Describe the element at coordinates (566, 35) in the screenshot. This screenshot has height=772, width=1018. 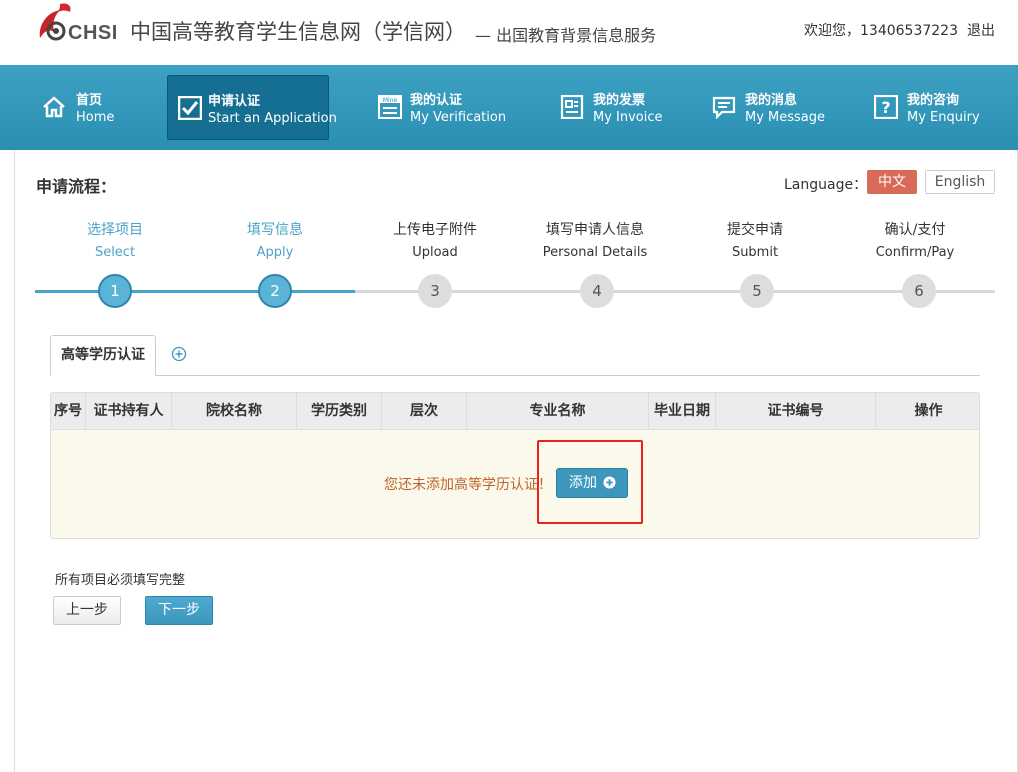
I see `site-subtitle: — 出国教育背景信息服务` at that location.